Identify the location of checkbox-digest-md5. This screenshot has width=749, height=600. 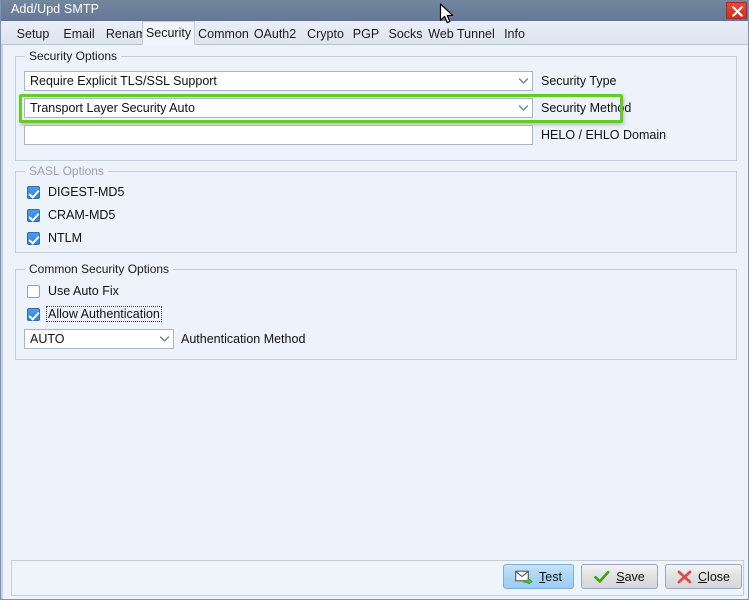
(33, 192).